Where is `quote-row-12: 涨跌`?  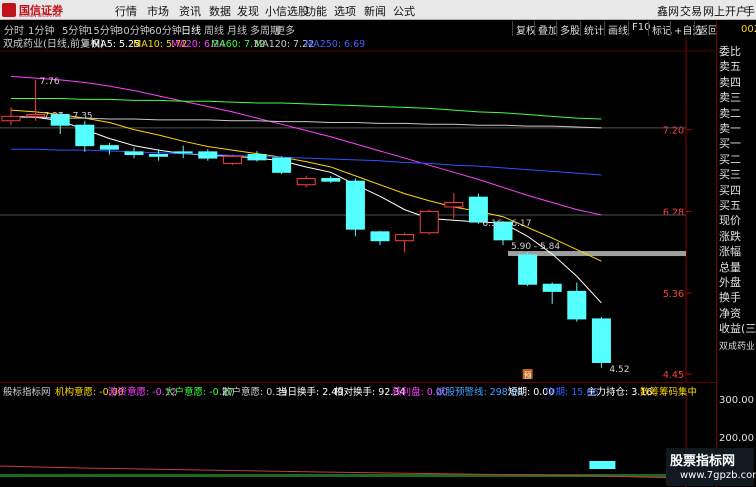
quote-row-12: 涨跌 is located at coordinates (730, 236).